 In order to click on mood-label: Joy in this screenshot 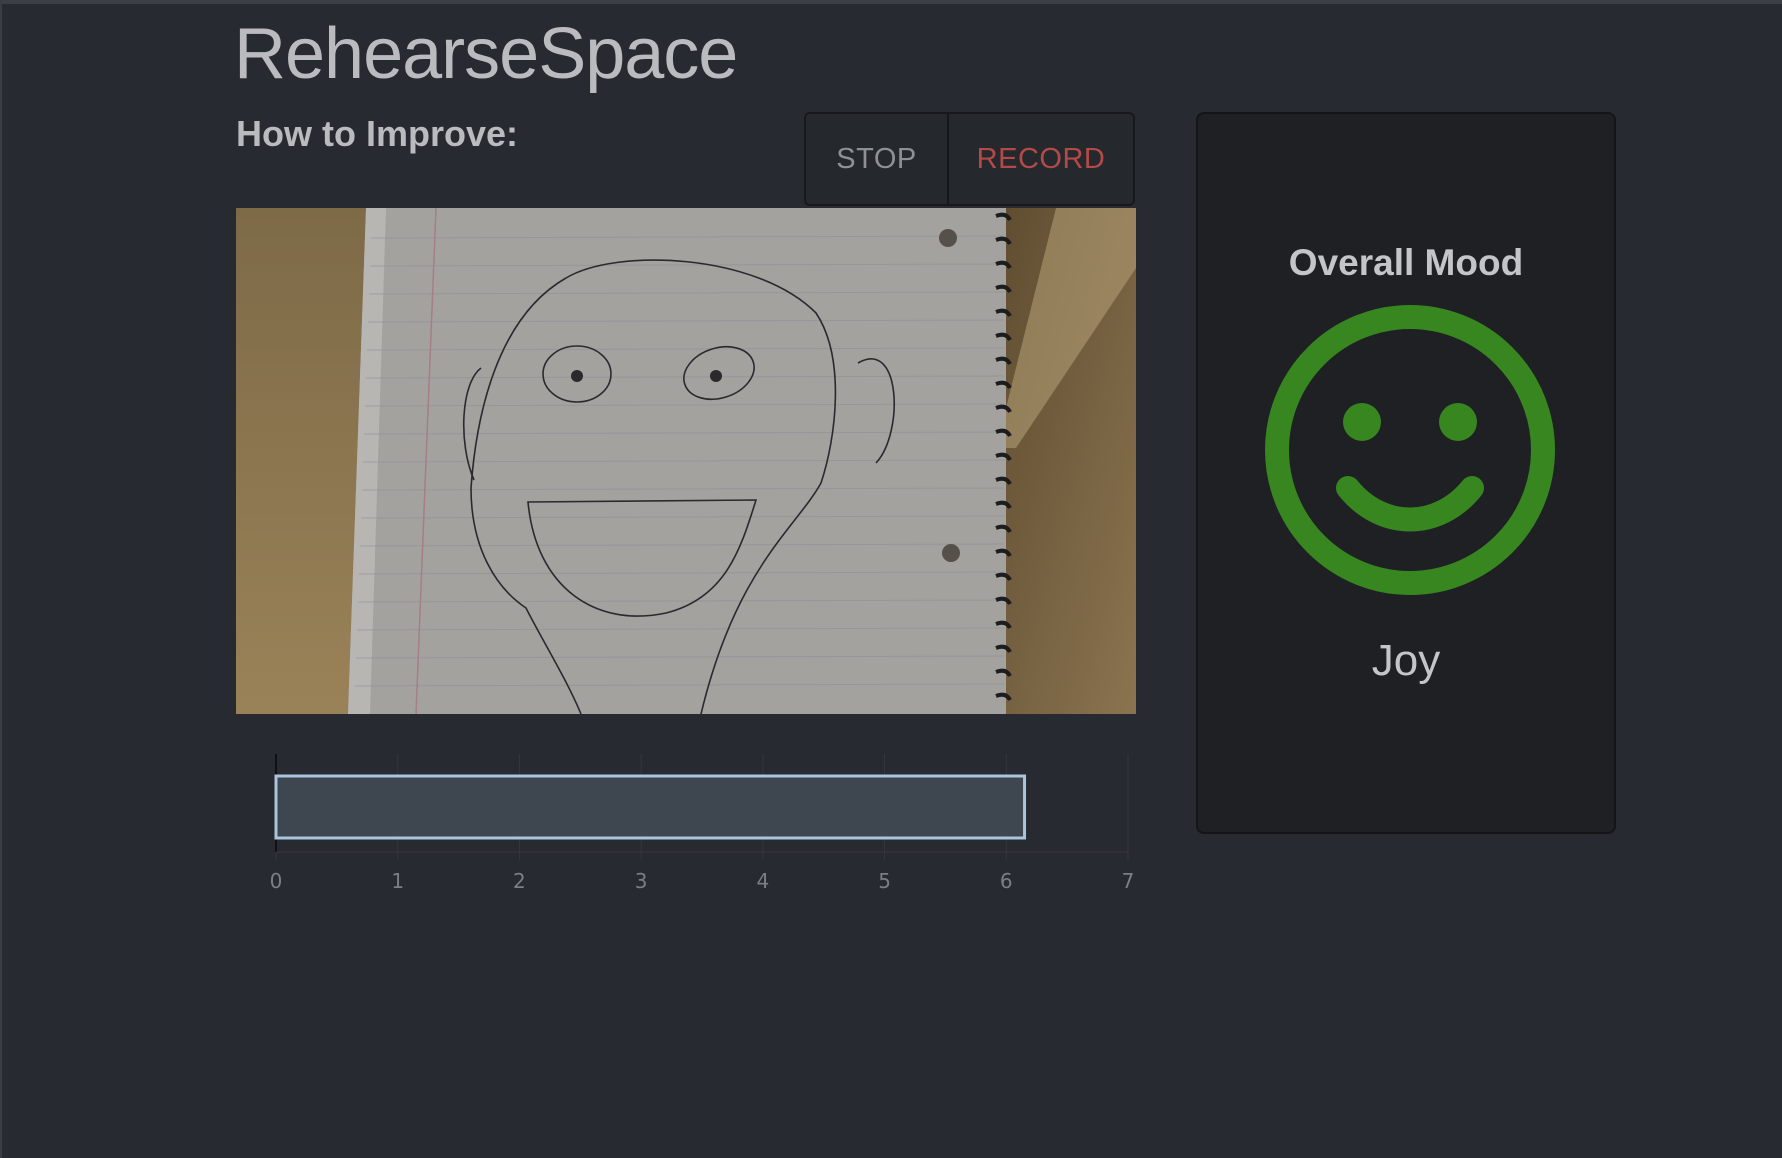, I will do `click(1406, 660)`.